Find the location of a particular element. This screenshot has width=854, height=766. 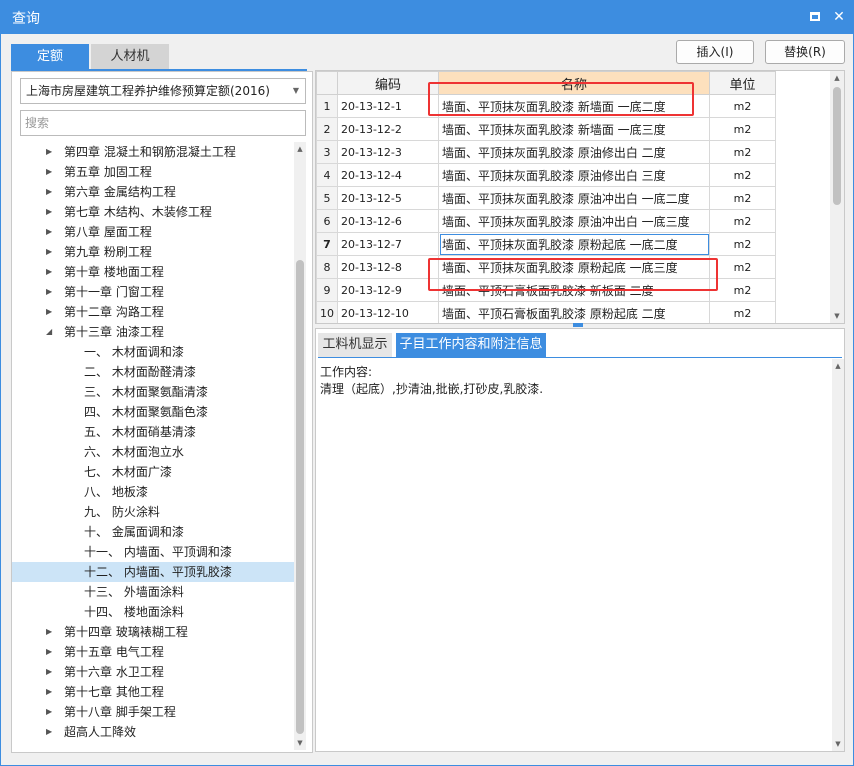

table-row: 4 20-13-12-4 墙面、平顶抹灰面乳胶漆 原油修出白 三度 m2 is located at coordinates (546, 175).